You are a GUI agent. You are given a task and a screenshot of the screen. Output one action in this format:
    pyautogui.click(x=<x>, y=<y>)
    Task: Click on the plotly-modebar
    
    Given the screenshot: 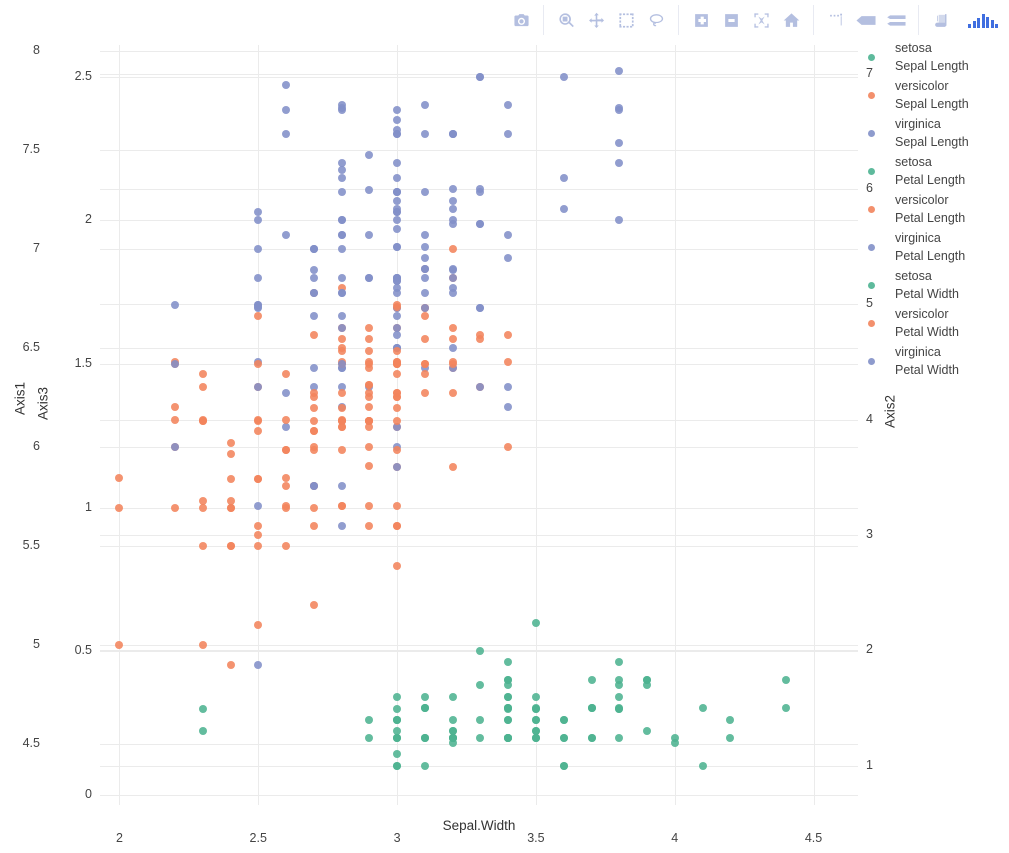 What is the action you would take?
    pyautogui.click(x=751, y=20)
    